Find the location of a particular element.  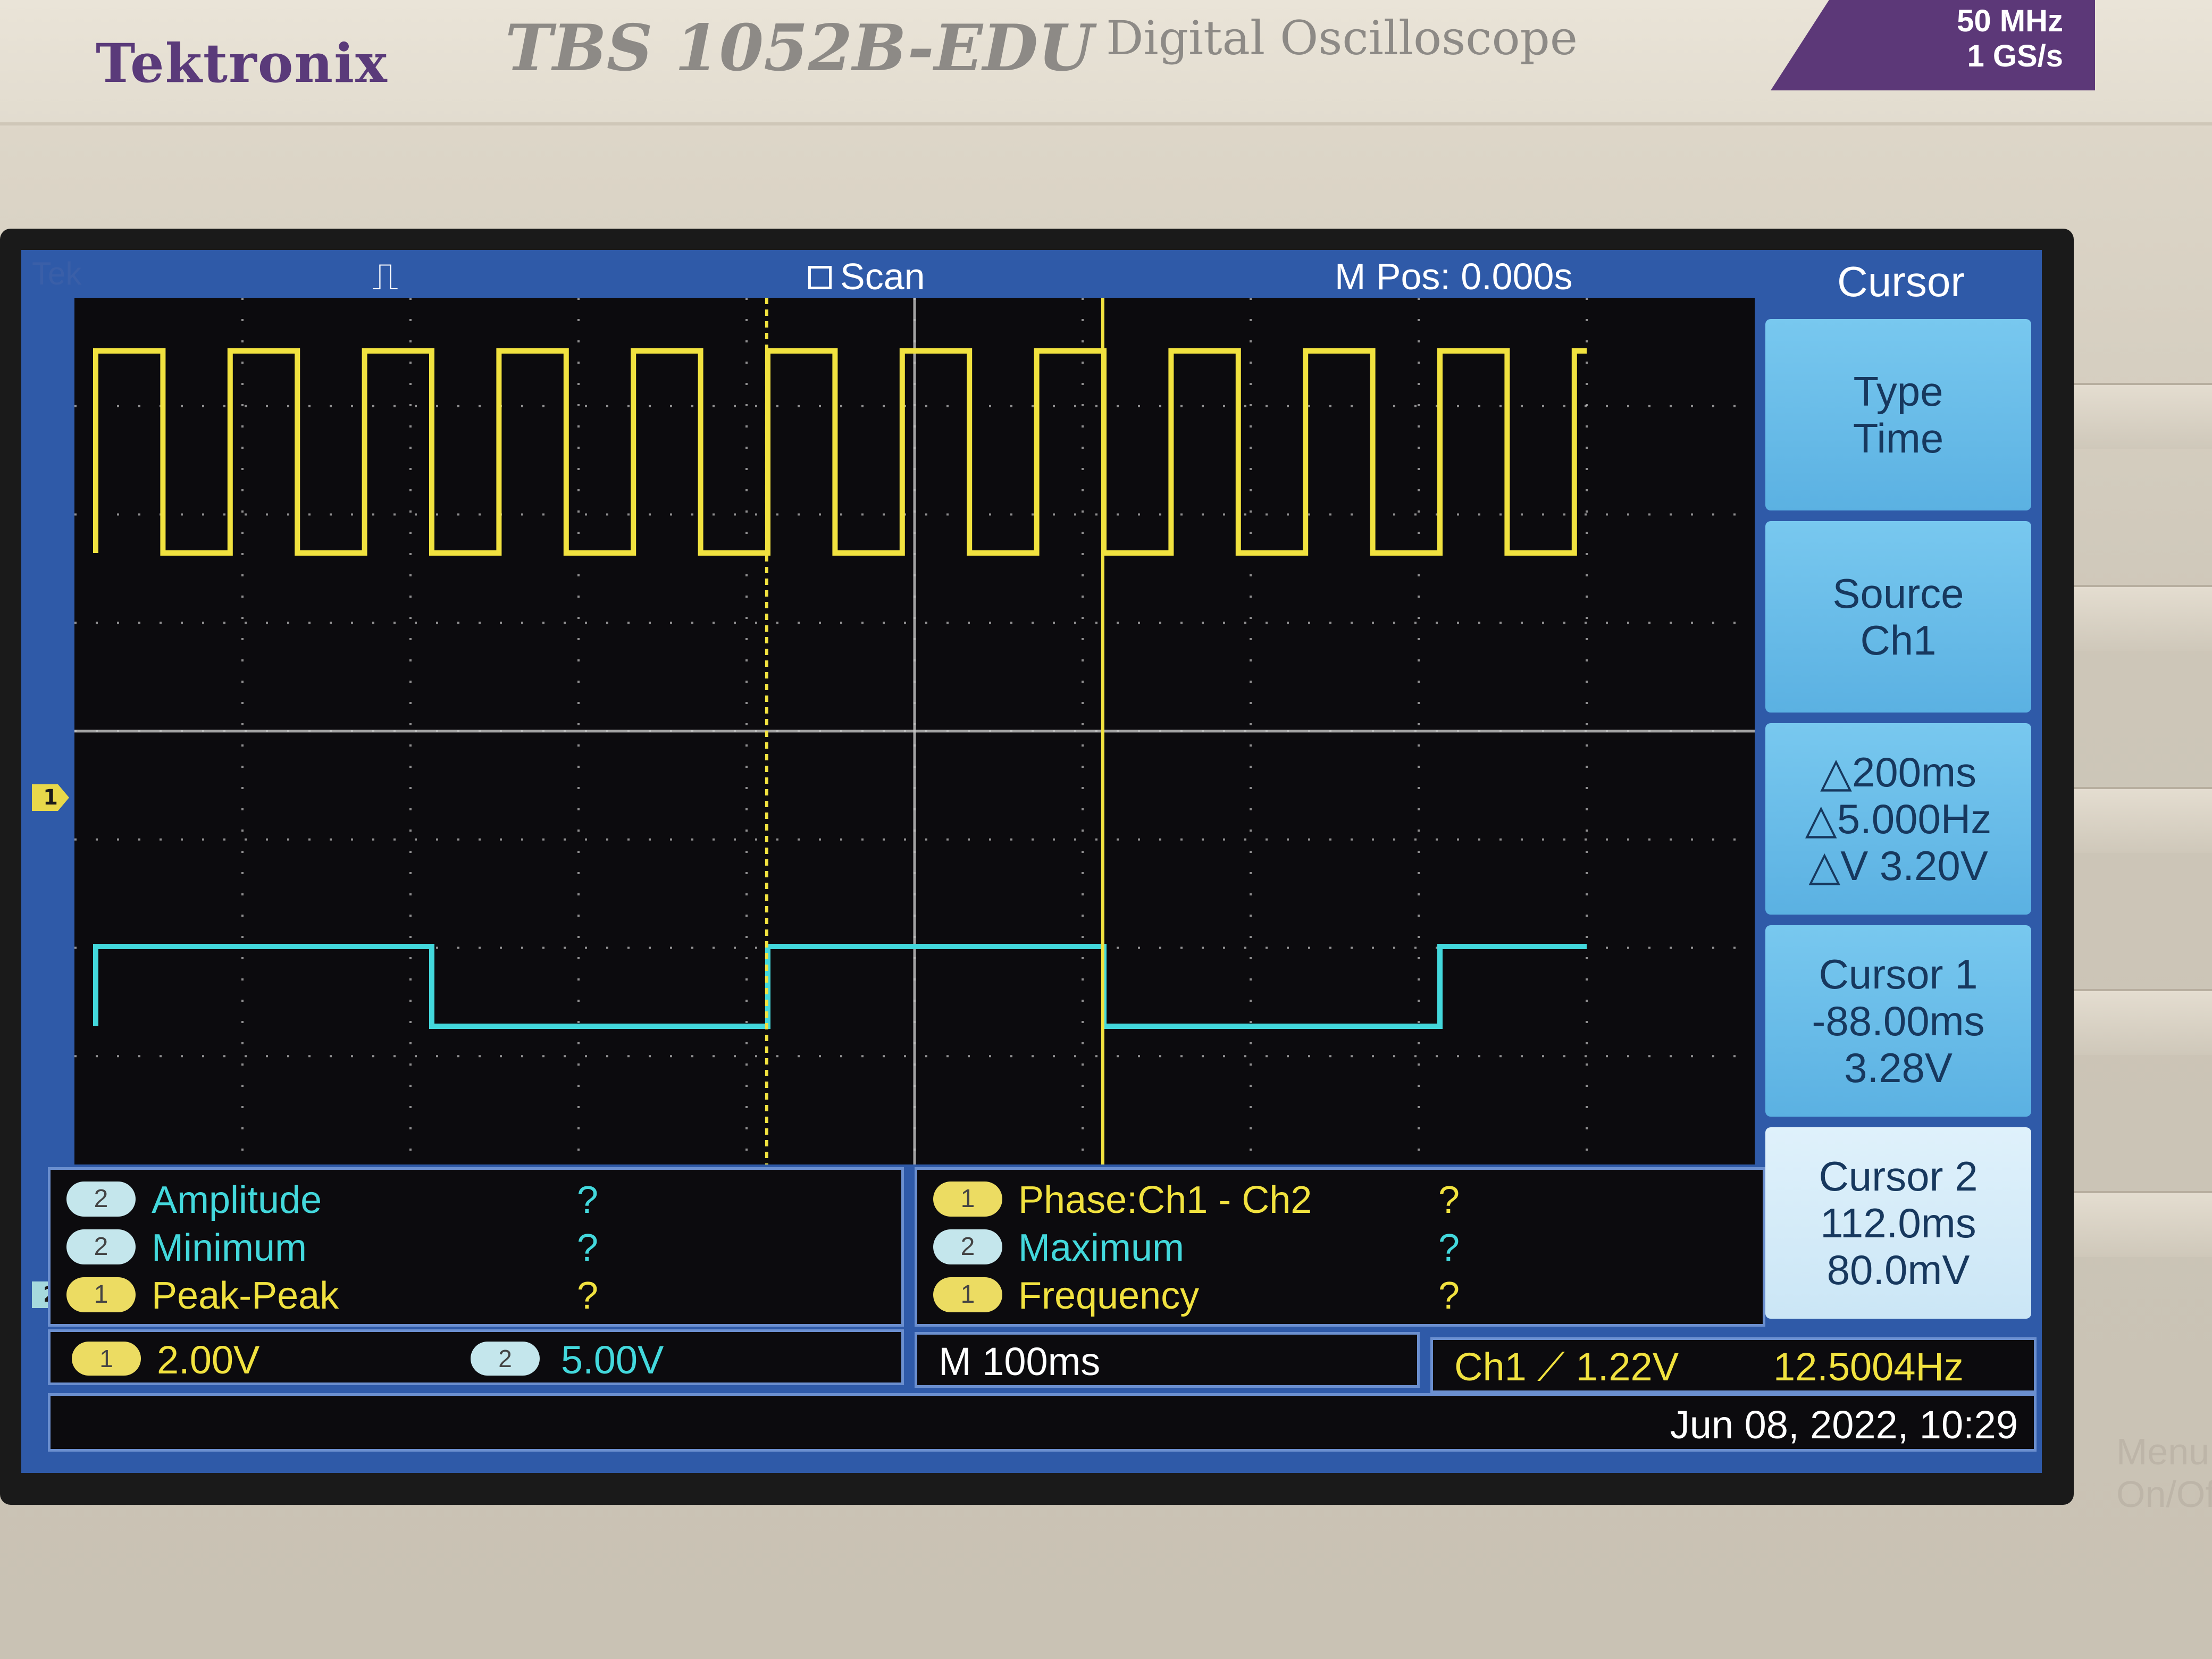

cursor-type-value: Time is located at coordinates (1898, 438).